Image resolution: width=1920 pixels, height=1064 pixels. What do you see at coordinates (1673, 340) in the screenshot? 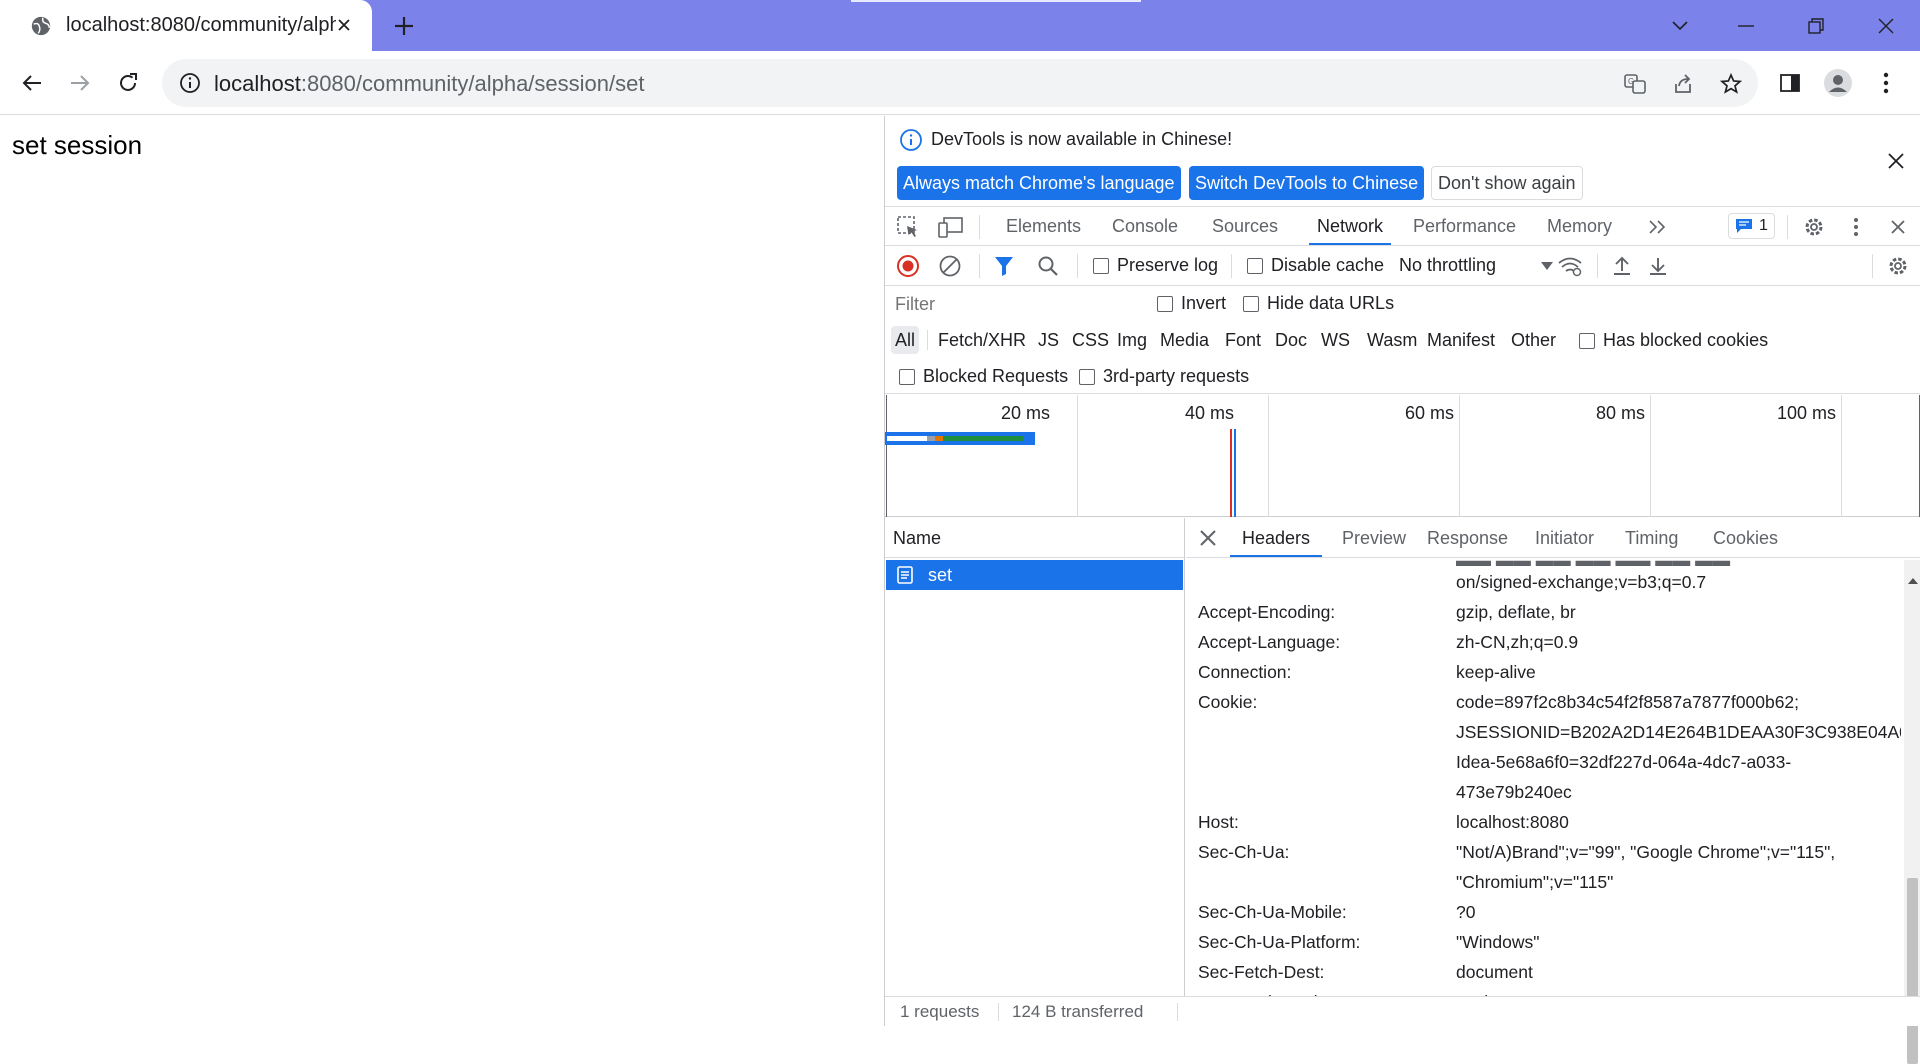
I see `has-blocked-cookies-checkbox: Has blocked cookies` at bounding box center [1673, 340].